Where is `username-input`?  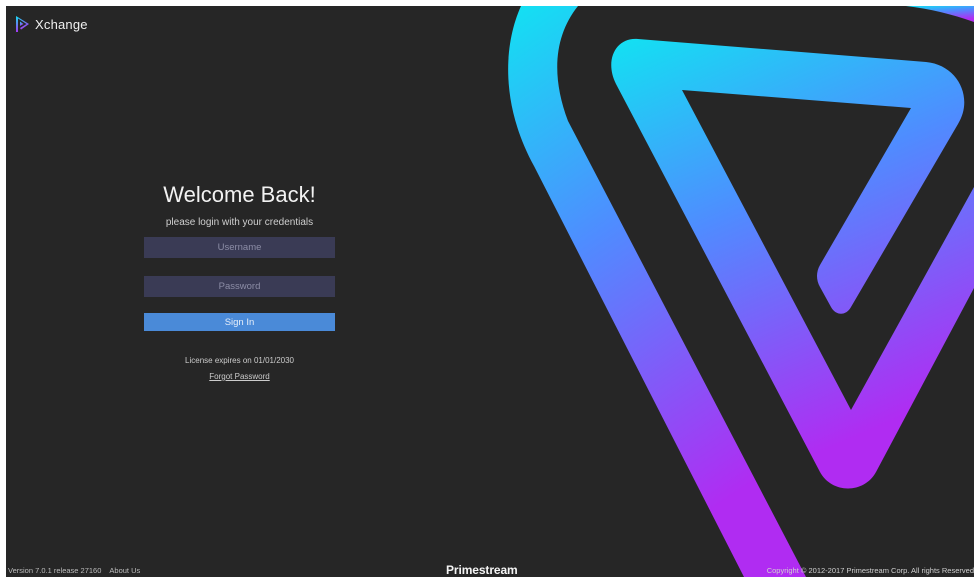 username-input is located at coordinates (239, 247).